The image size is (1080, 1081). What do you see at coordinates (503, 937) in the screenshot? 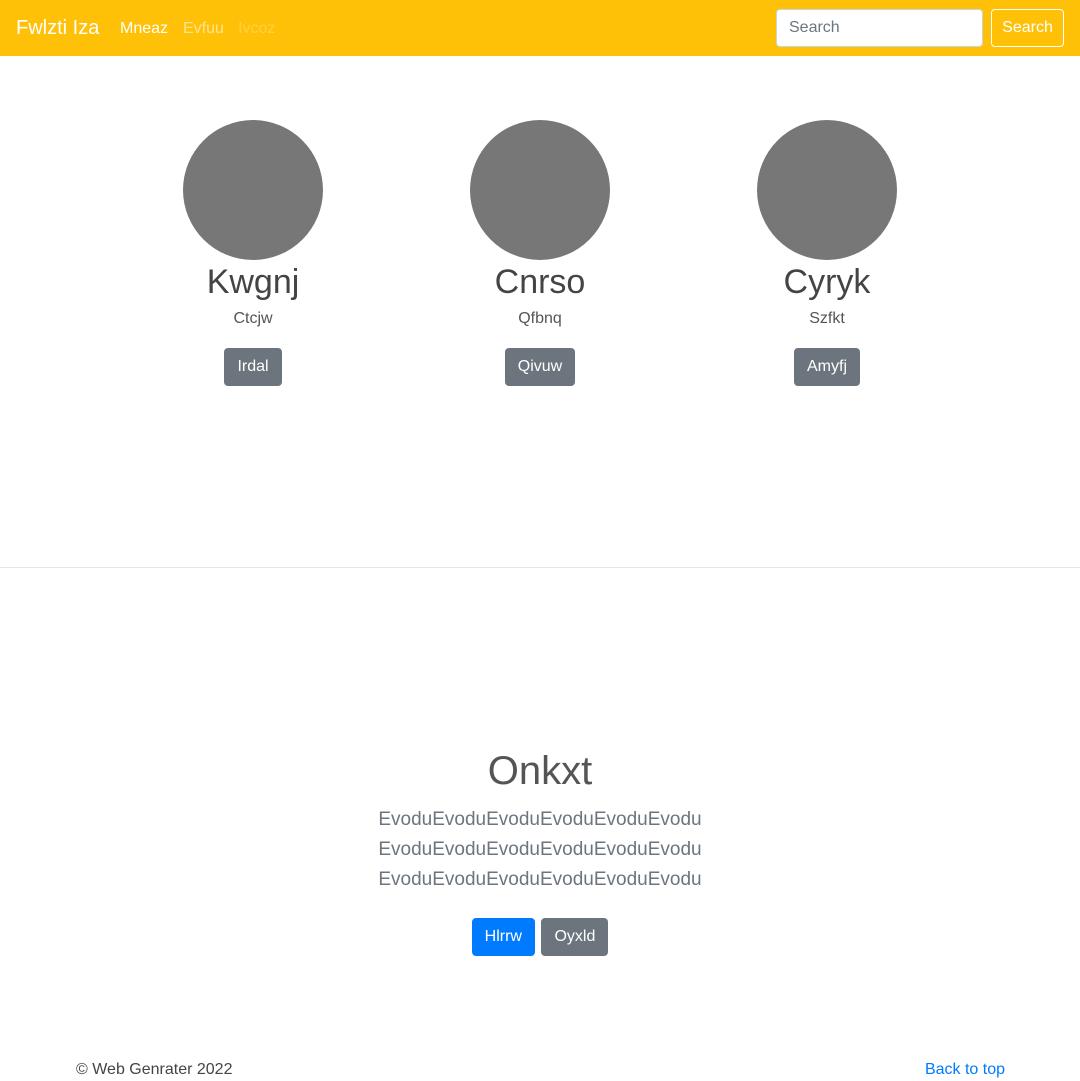
I see `hero-primary-button: Hlrrw` at bounding box center [503, 937].